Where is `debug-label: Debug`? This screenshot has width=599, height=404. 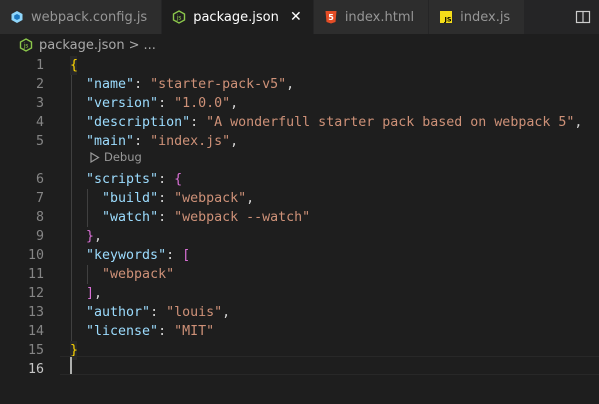 debug-label: Debug is located at coordinates (123, 157).